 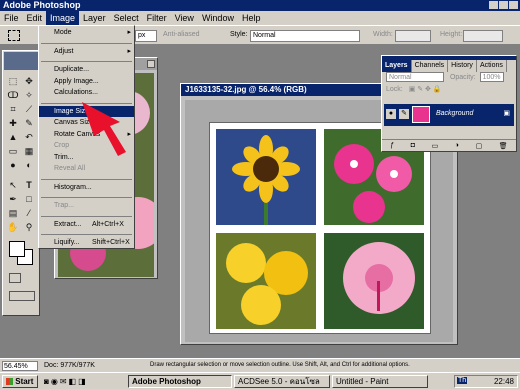 I want to click on menu-item-adjust: Adjust ▸, so click(x=86, y=52).